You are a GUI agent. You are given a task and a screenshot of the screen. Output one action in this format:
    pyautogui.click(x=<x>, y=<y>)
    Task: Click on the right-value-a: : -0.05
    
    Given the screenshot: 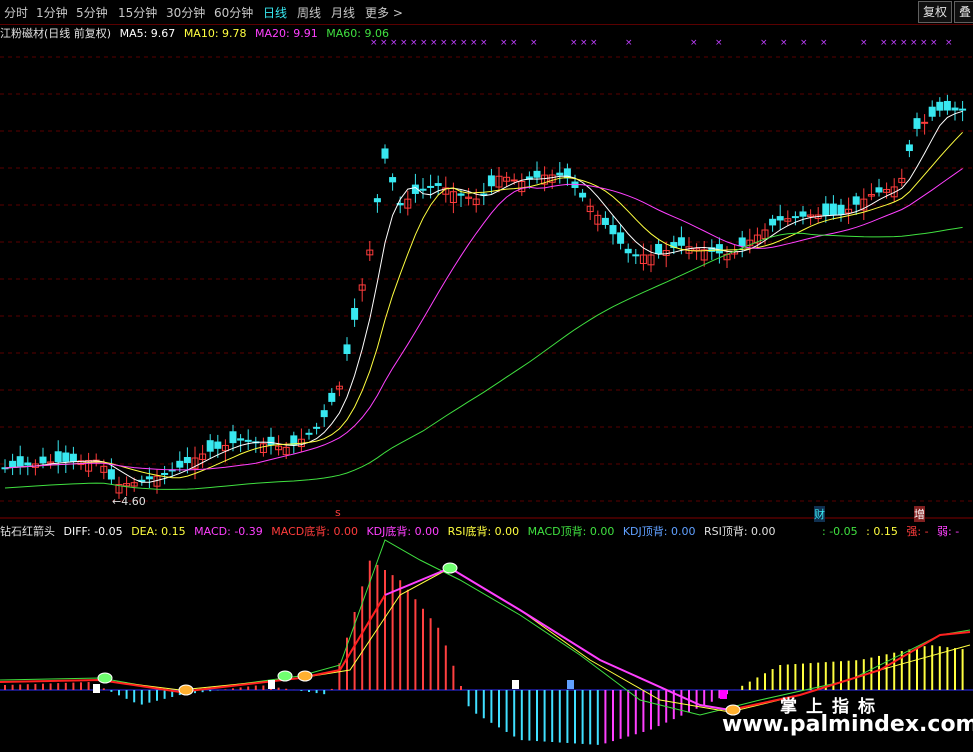 What is the action you would take?
    pyautogui.click(x=840, y=531)
    